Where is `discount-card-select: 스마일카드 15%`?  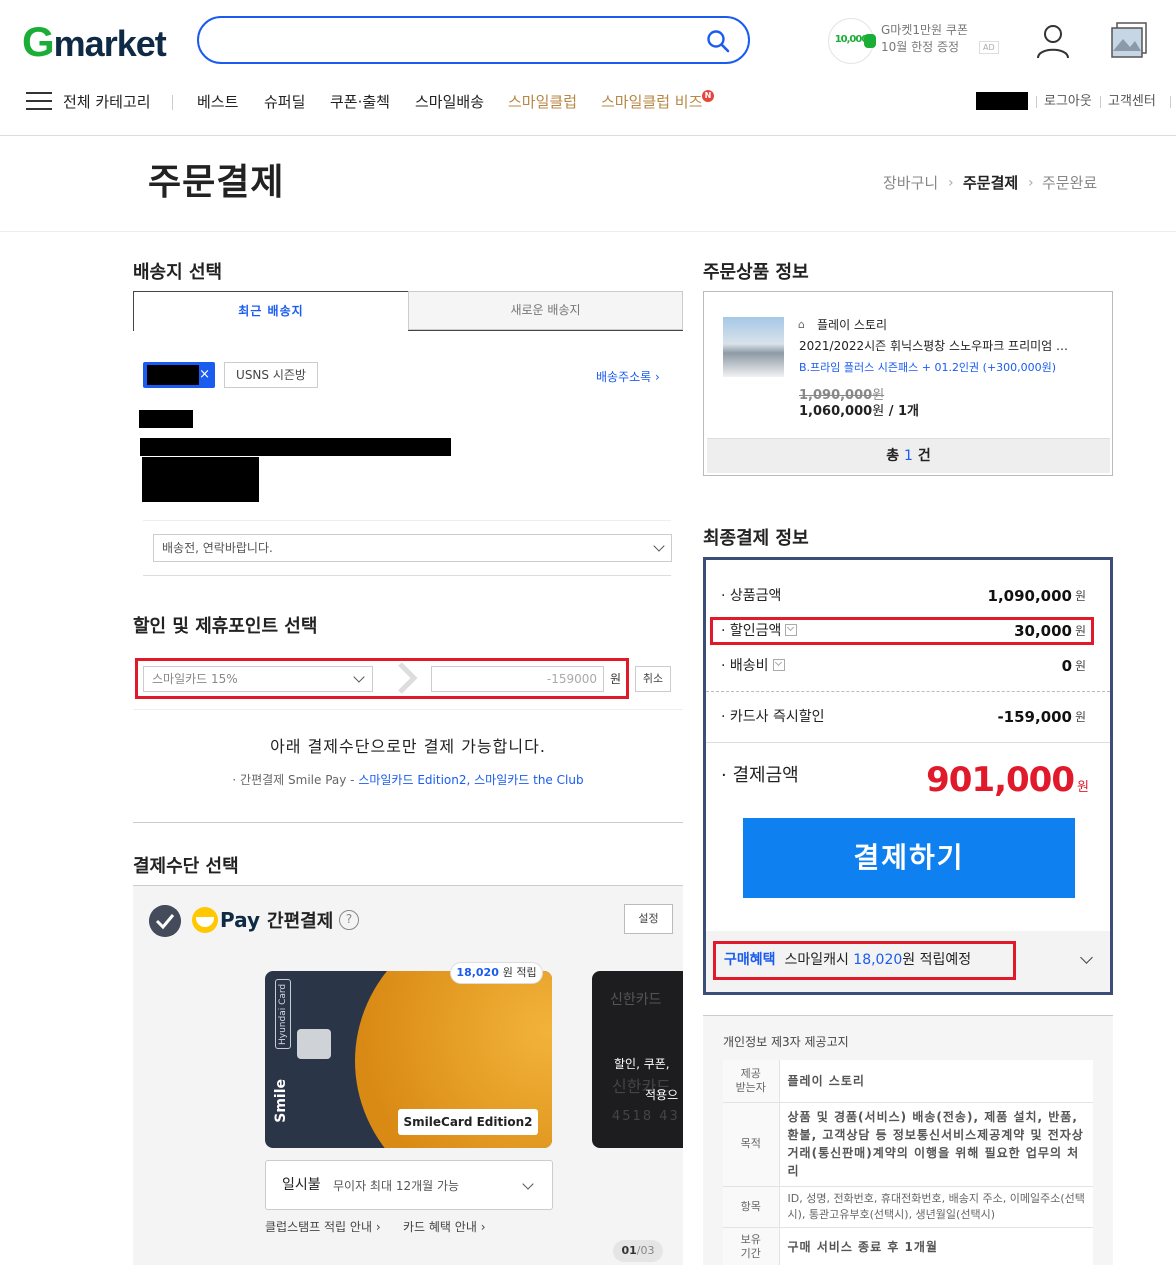
discount-card-select: 스마일카드 15% is located at coordinates (258, 679).